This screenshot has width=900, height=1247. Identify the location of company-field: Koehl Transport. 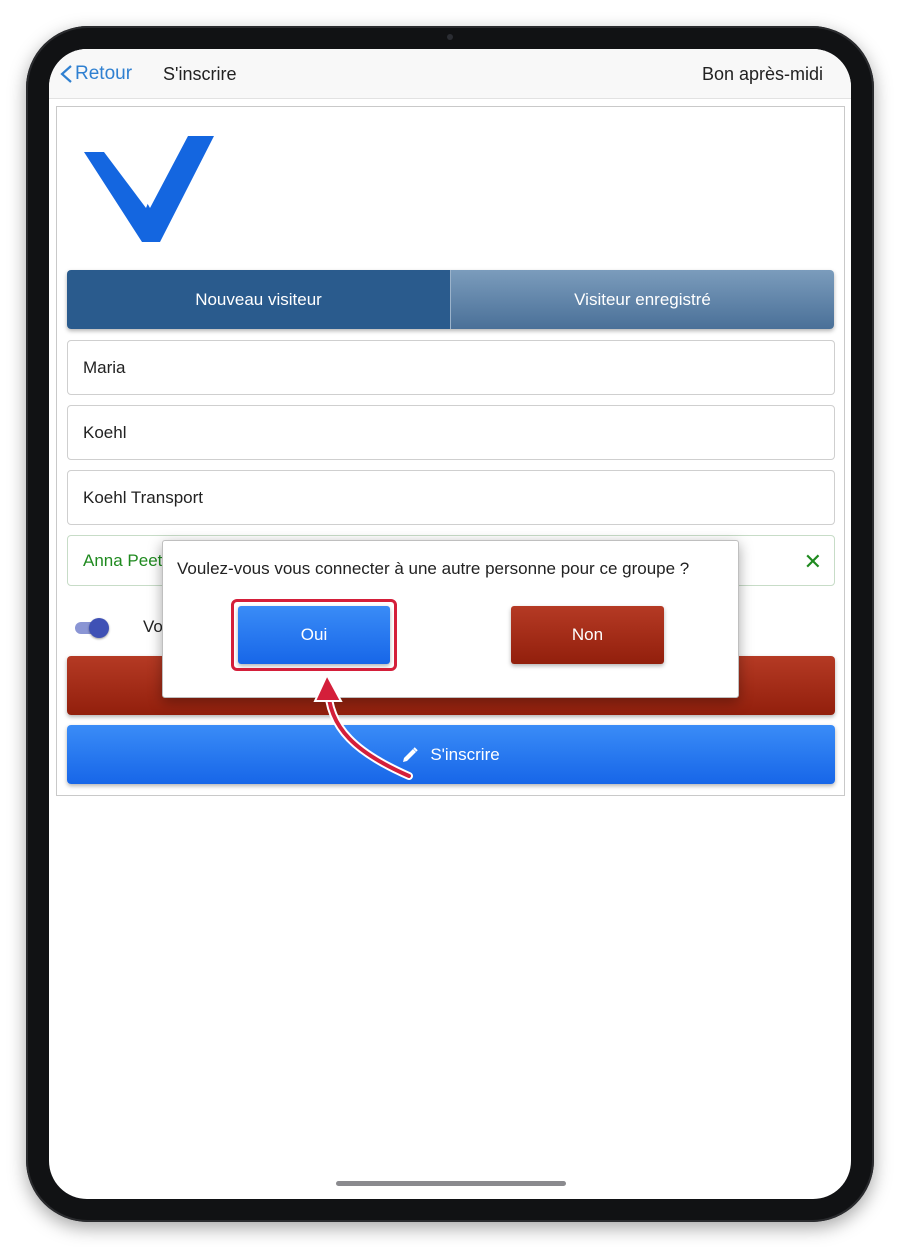
(451, 497).